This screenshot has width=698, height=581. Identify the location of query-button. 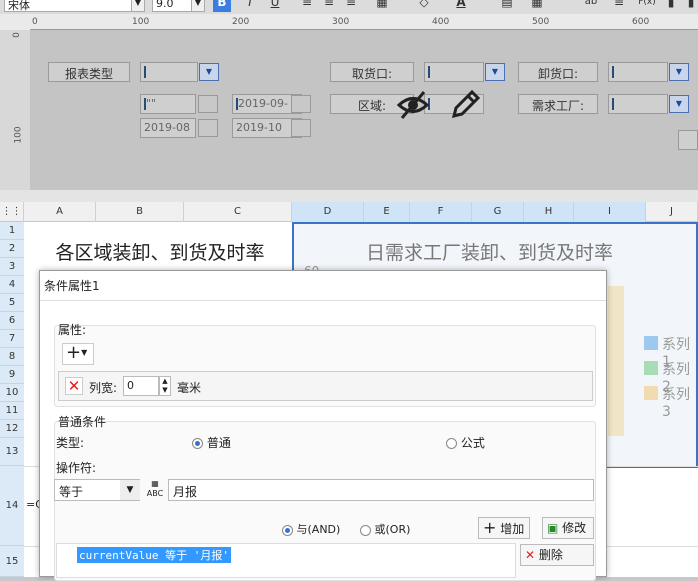
(688, 140).